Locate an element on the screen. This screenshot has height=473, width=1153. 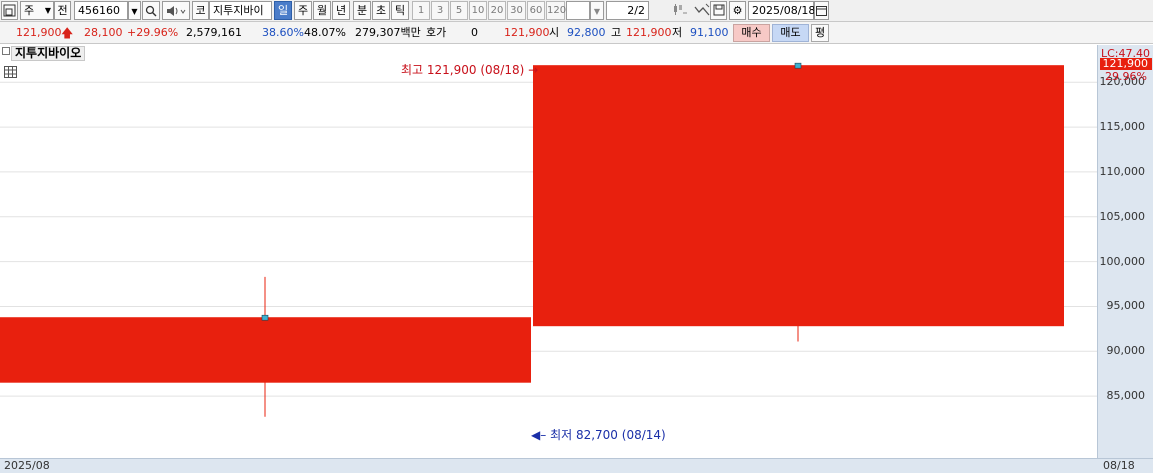
interval-label: 5 is located at coordinates (459, 10).